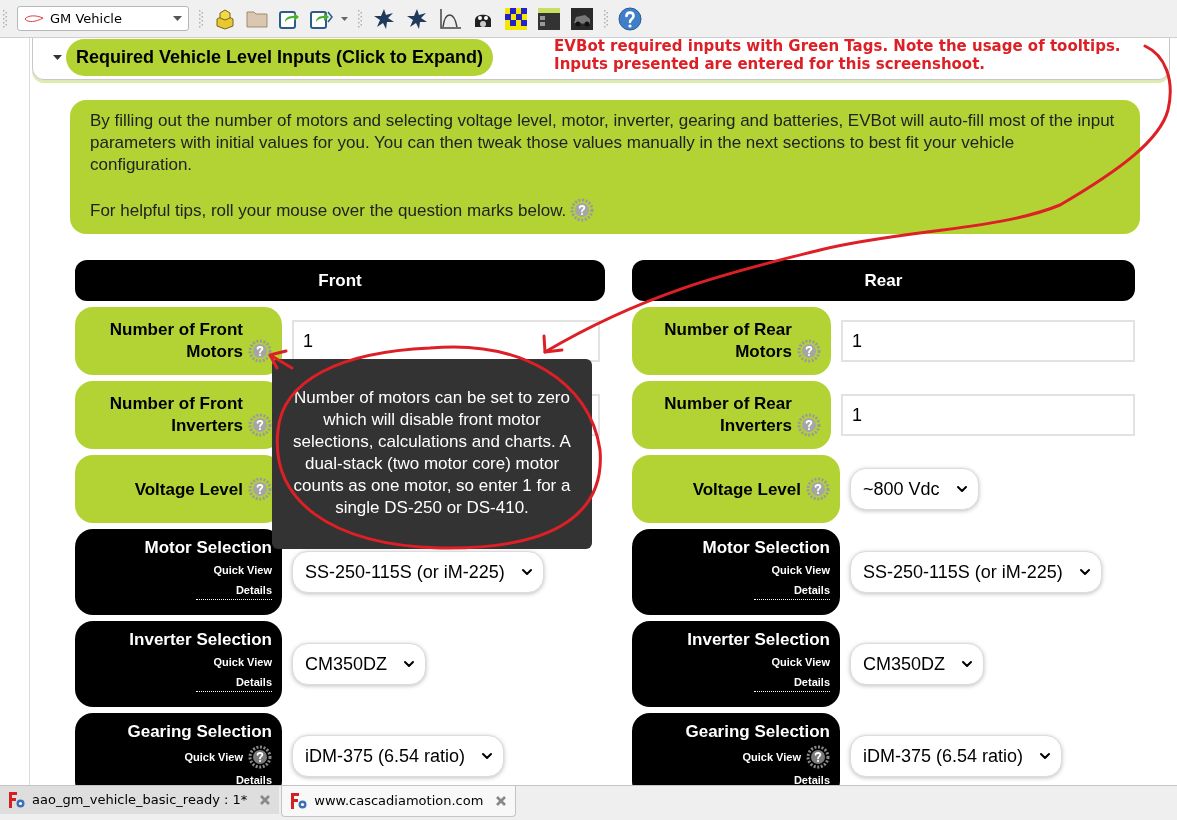 This screenshot has width=1177, height=820. Describe the element at coordinates (582, 18) in the screenshot. I see `vehicle-icon` at that location.